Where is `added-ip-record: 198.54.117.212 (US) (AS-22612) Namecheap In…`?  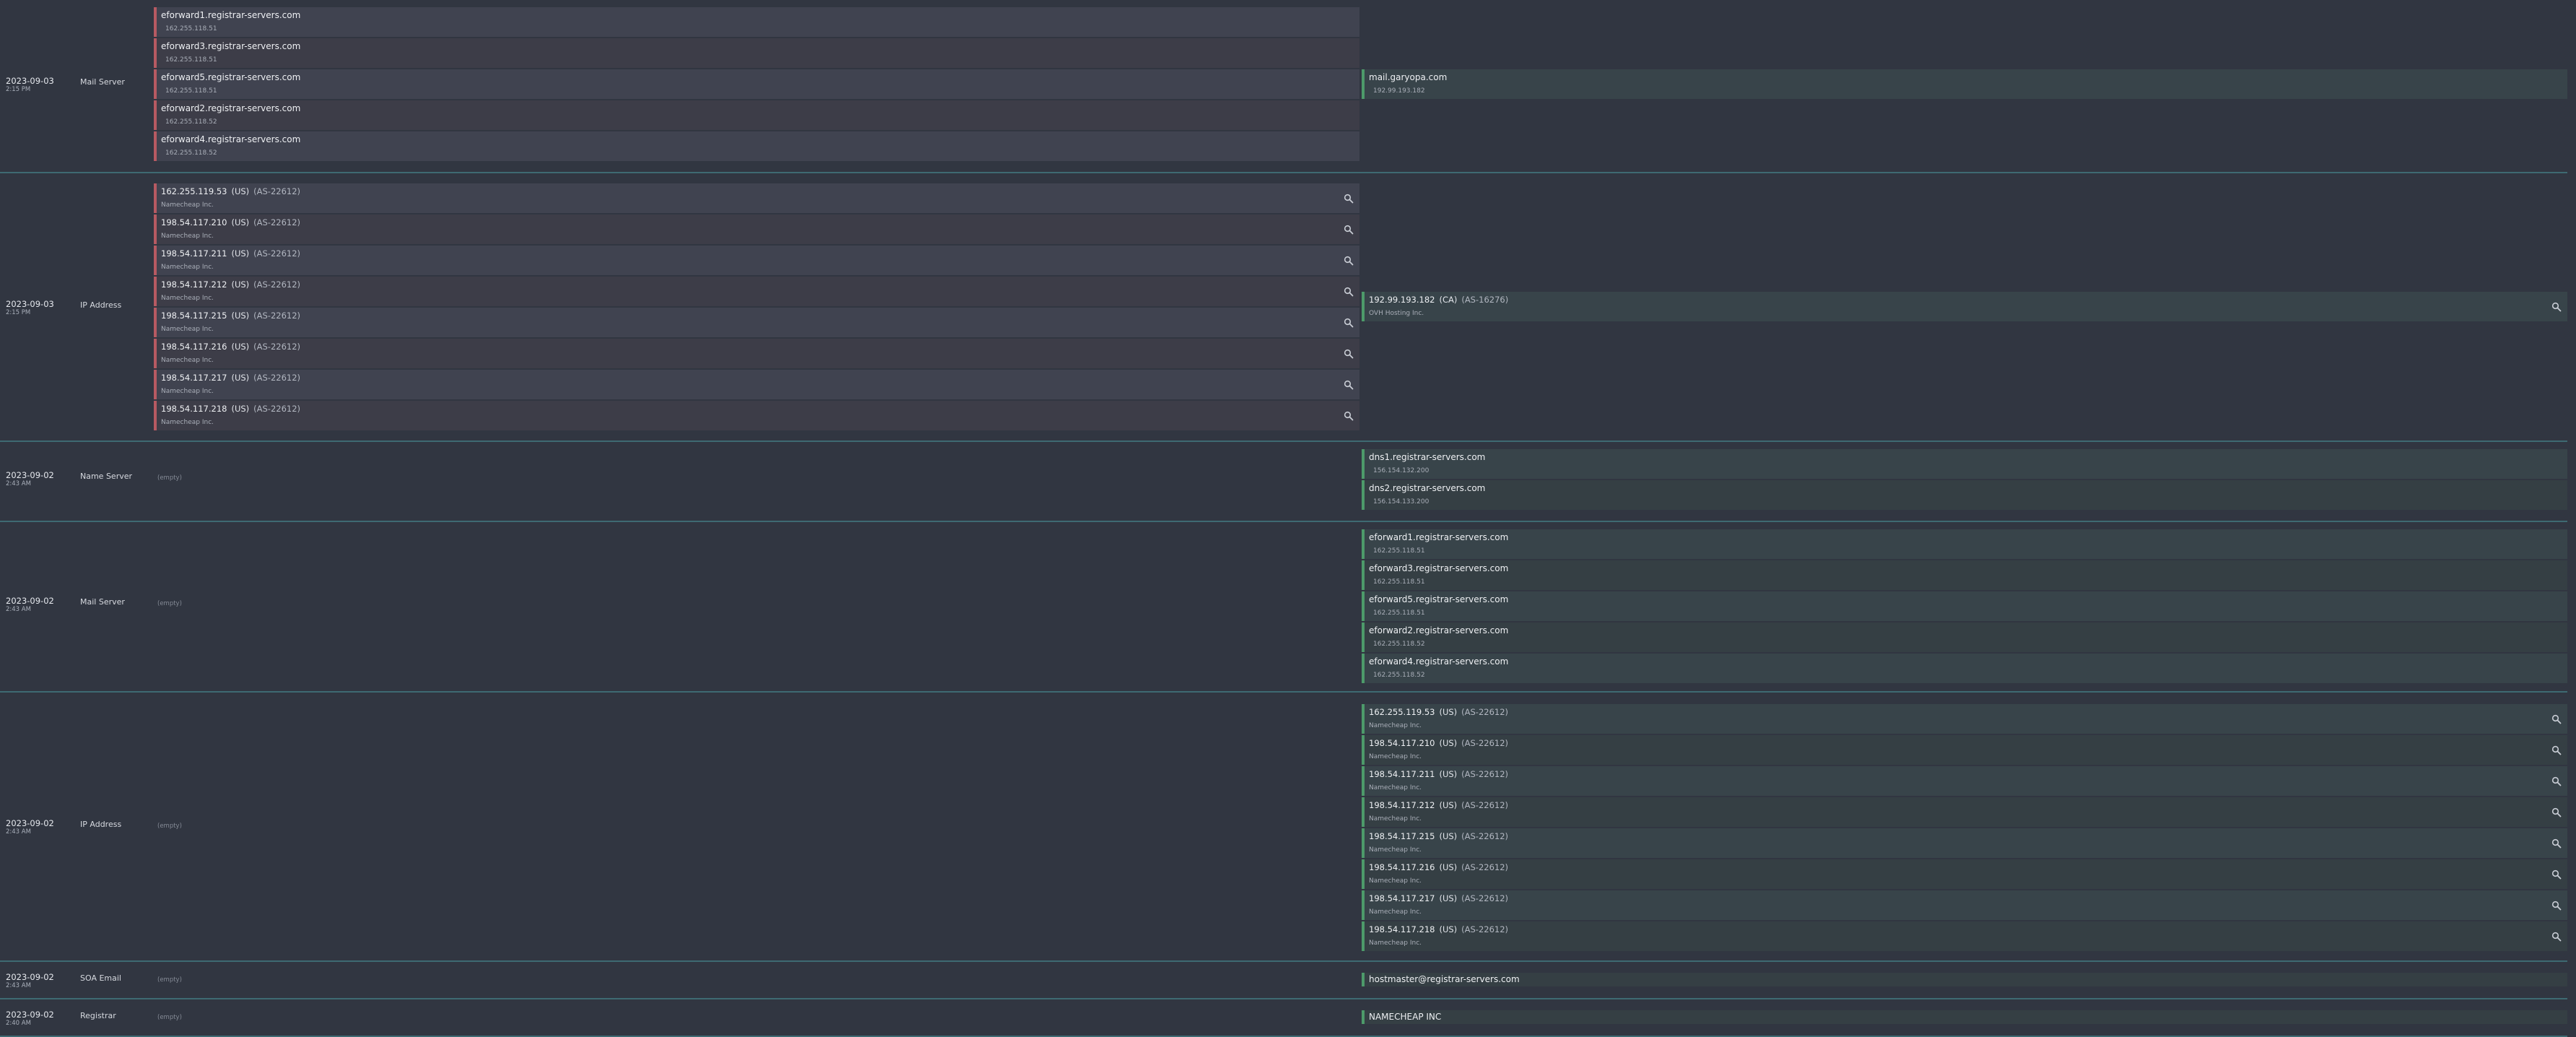
added-ip-record: 198.54.117.212 (US) (AS-22612) Namecheap In… is located at coordinates (1964, 812).